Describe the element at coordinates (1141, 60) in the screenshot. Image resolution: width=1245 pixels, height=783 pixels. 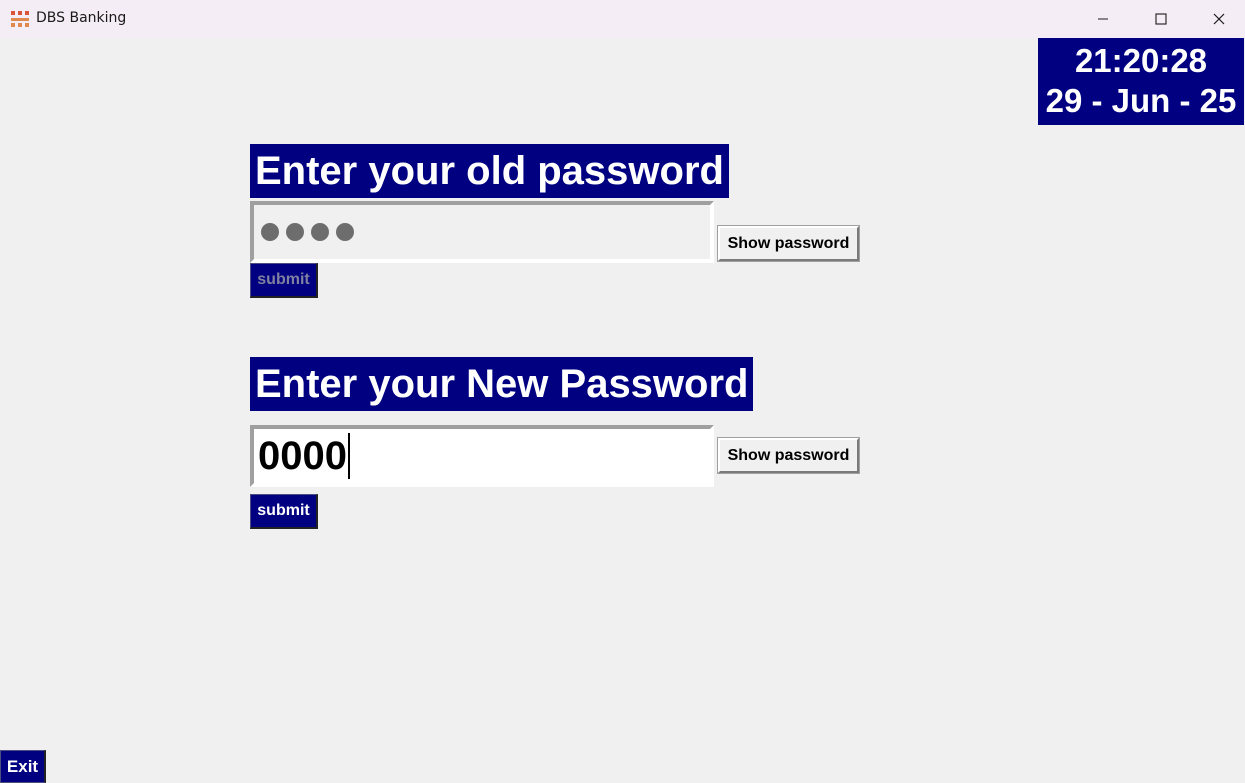
I see `clock-time: 21:20:28` at that location.